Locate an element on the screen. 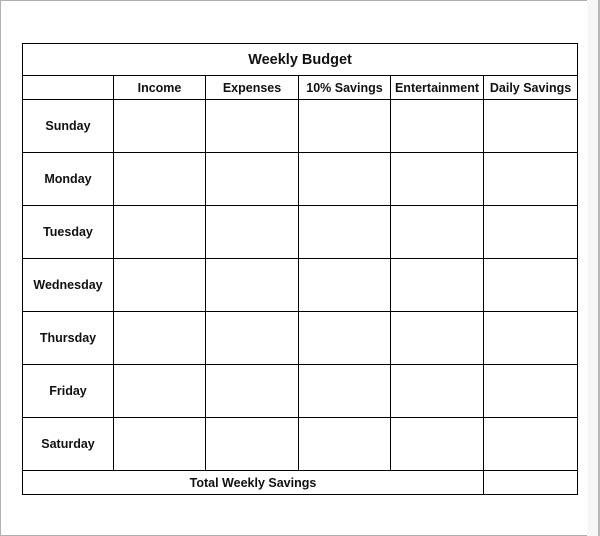  day-label: Friday is located at coordinates (68, 391).